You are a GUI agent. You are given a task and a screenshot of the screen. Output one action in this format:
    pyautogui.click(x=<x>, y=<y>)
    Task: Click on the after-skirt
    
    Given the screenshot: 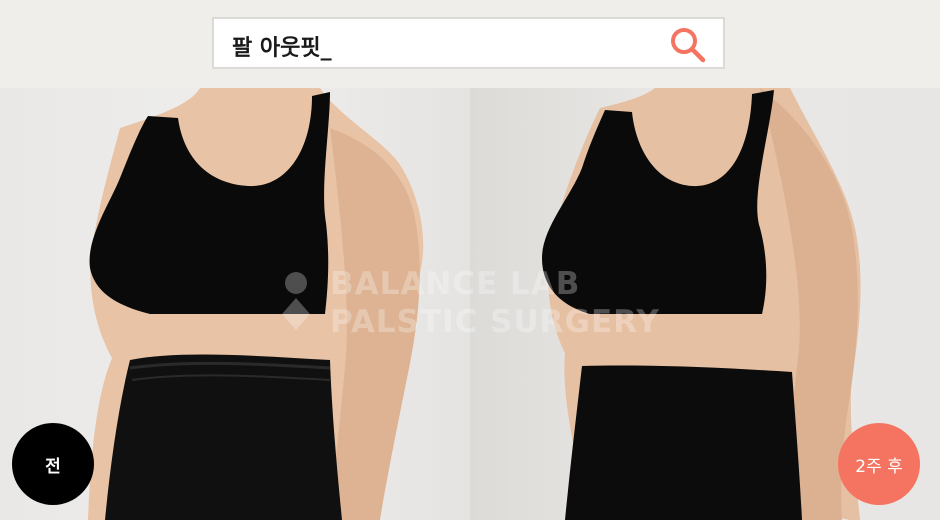 What is the action you would take?
    pyautogui.click(x=683, y=442)
    